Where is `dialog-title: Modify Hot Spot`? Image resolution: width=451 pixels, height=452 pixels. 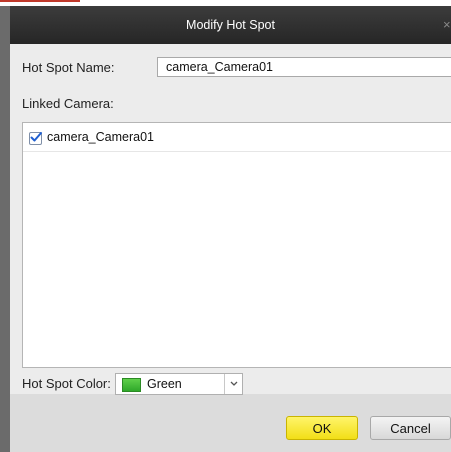
dialog-title: Modify Hot Spot is located at coordinates (230, 25).